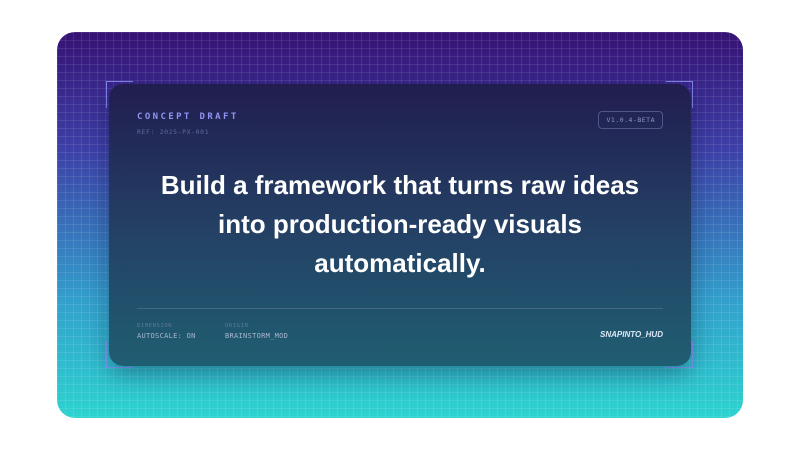 The height and width of the screenshot is (450, 800). I want to click on version-badge: V1.0.4-BETA, so click(630, 120).